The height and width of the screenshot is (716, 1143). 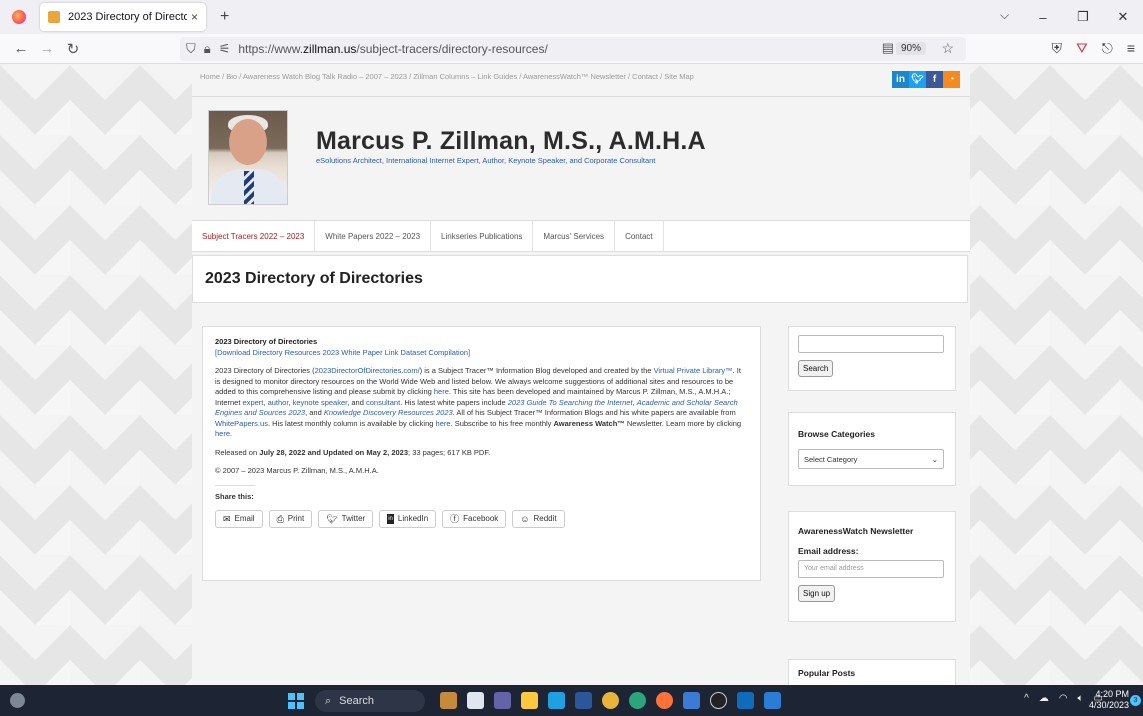 What do you see at coordinates (827, 673) in the screenshot?
I see `popular-posts-title: Popular Posts` at bounding box center [827, 673].